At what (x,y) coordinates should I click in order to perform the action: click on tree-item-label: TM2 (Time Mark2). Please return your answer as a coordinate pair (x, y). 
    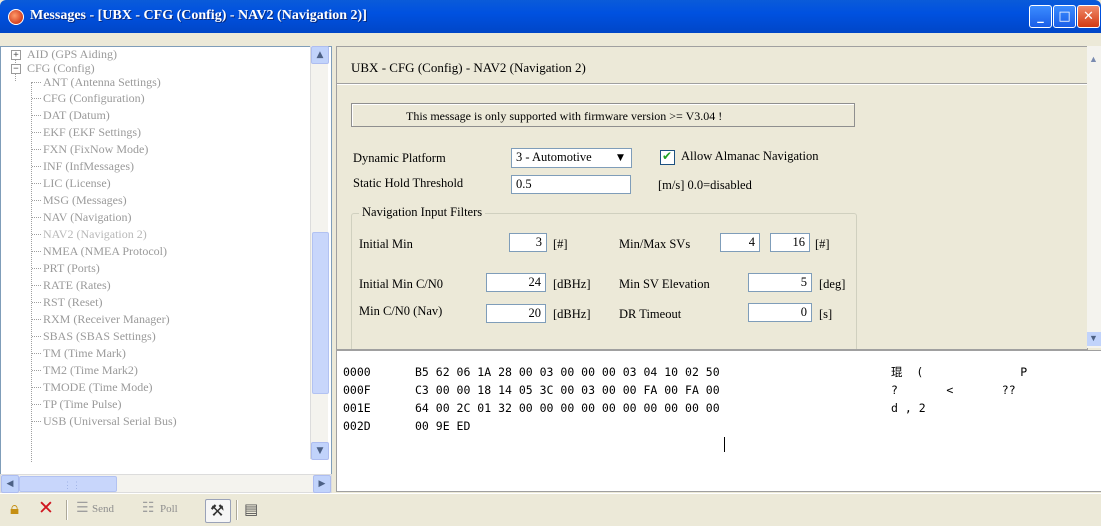
    Looking at the image, I should click on (90, 370).